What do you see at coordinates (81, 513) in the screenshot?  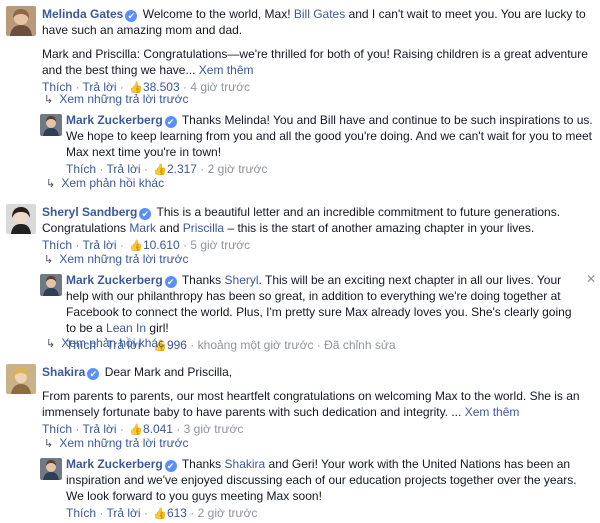 I see `like-button: Thích` at bounding box center [81, 513].